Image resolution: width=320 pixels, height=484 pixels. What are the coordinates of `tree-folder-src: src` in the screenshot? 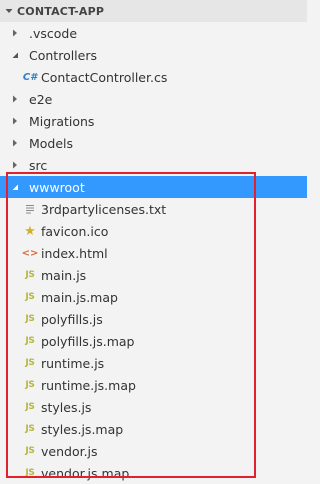 It's located at (153, 165).